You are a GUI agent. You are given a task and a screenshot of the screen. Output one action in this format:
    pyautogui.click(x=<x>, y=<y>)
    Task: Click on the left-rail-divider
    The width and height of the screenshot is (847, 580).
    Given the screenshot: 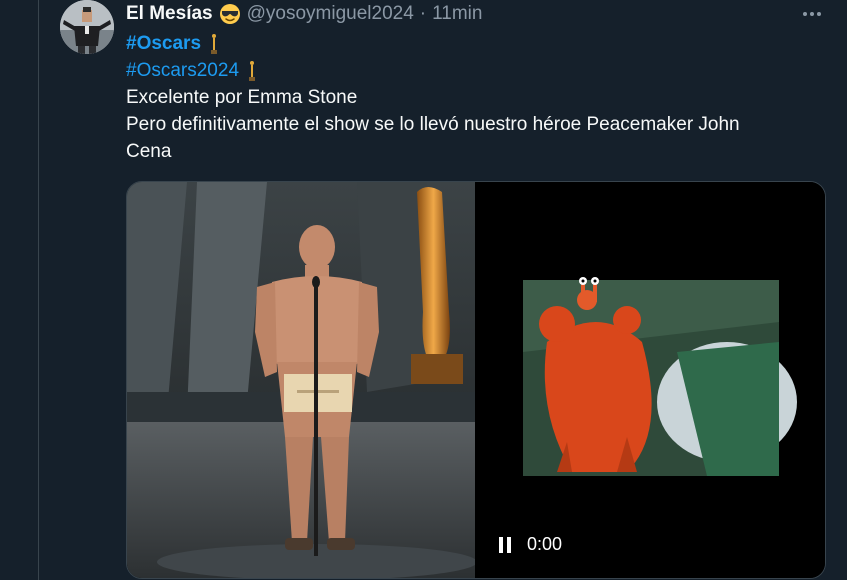 What is the action you would take?
    pyautogui.click(x=19, y=290)
    